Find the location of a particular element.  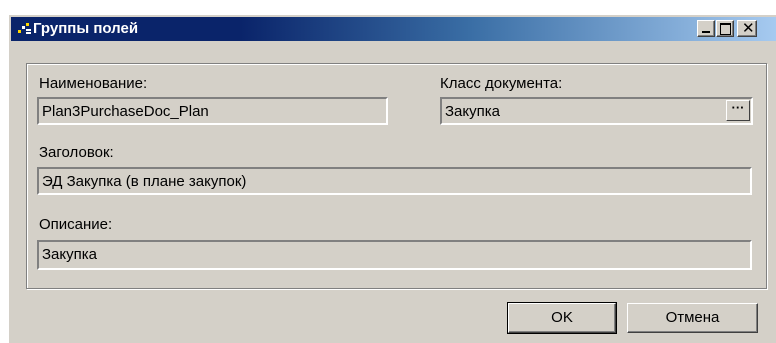

description-value: Закупка is located at coordinates (69, 254).